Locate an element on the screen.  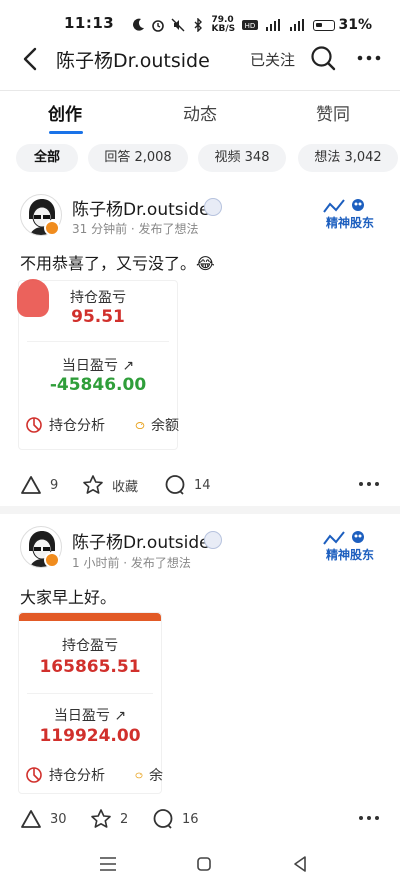
tab-upvotes: 赞同 is located at coordinates (333, 112).